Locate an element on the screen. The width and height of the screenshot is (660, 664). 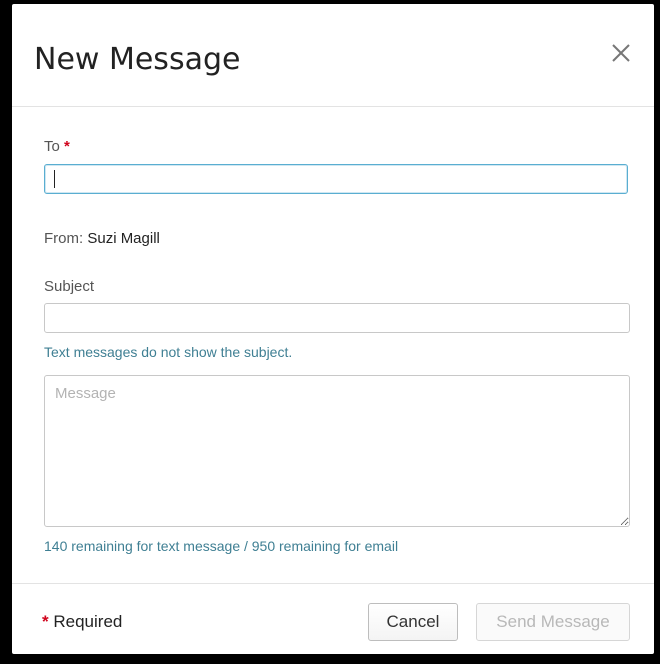
from-label: From: is located at coordinates (64, 238).